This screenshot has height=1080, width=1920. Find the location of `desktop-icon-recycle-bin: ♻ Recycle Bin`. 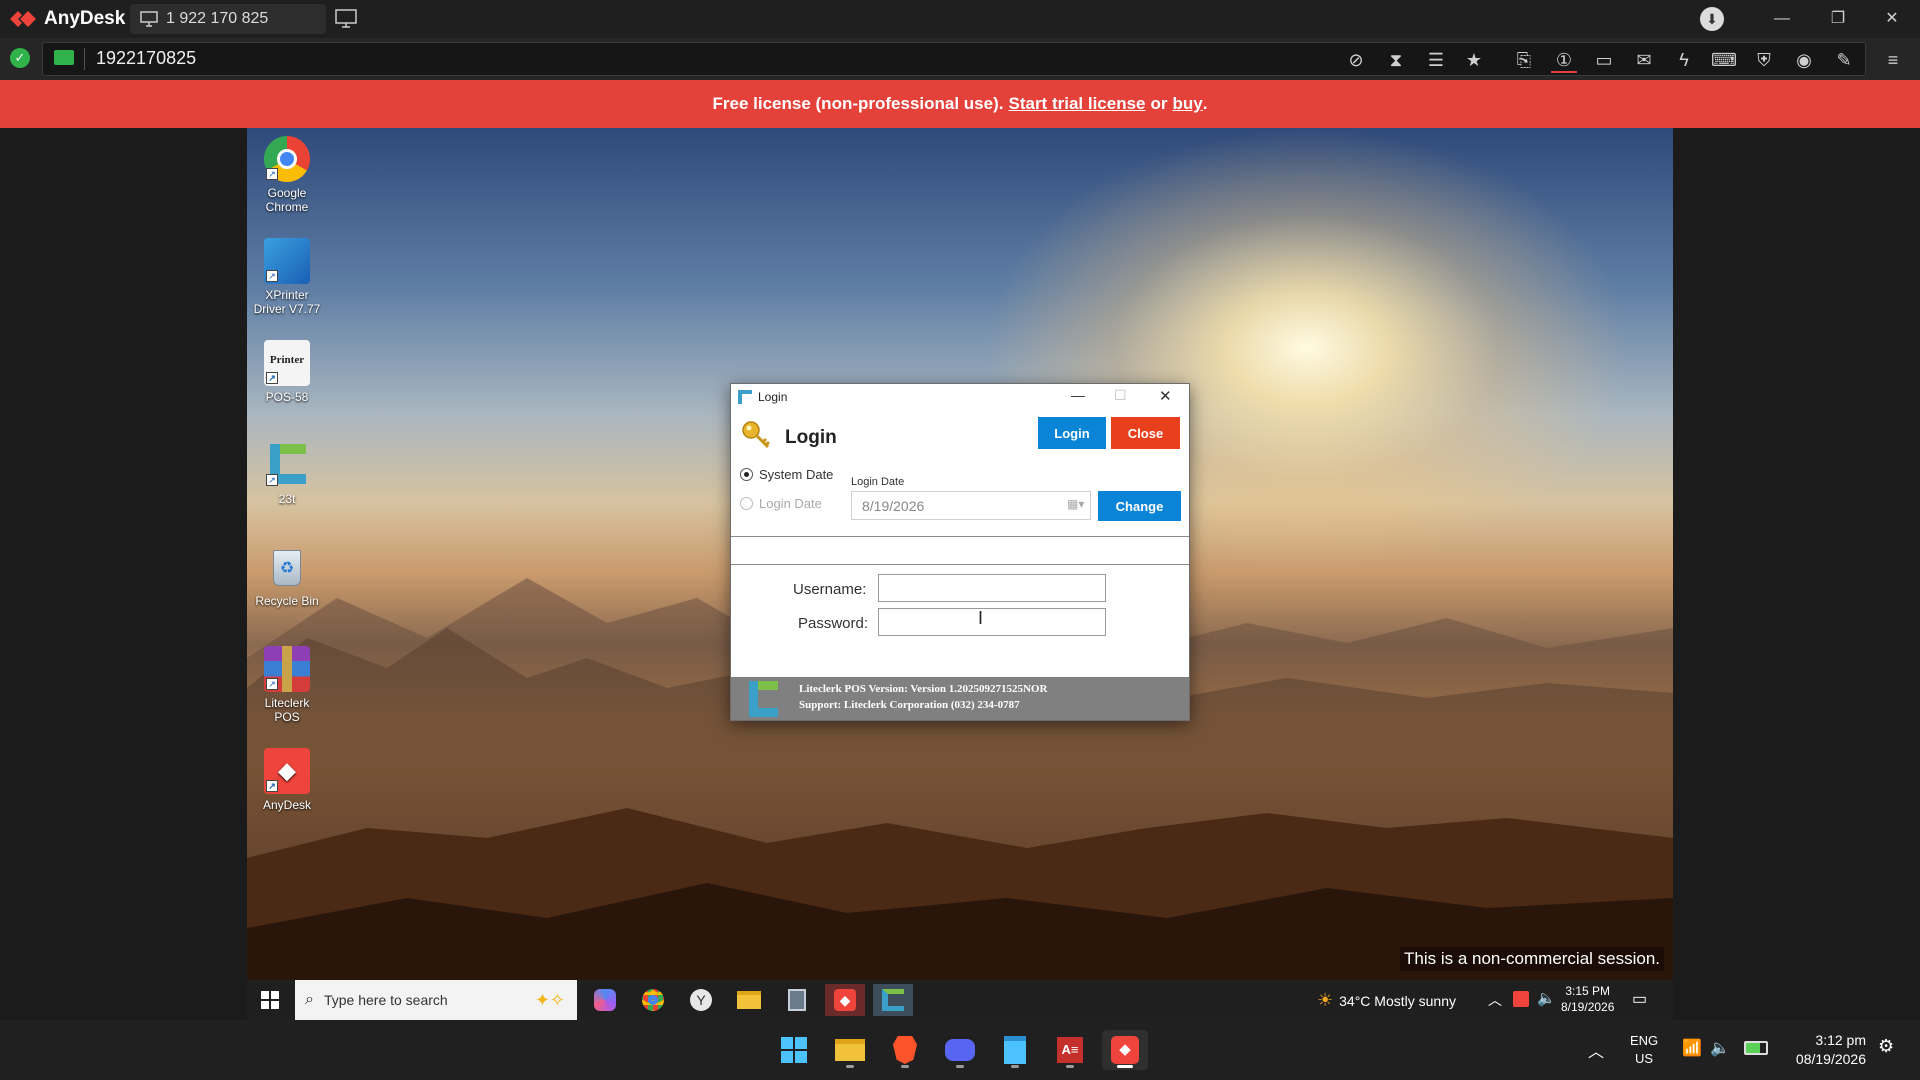

desktop-icon-recycle-bin: ♻ Recycle Bin is located at coordinates (287, 576).